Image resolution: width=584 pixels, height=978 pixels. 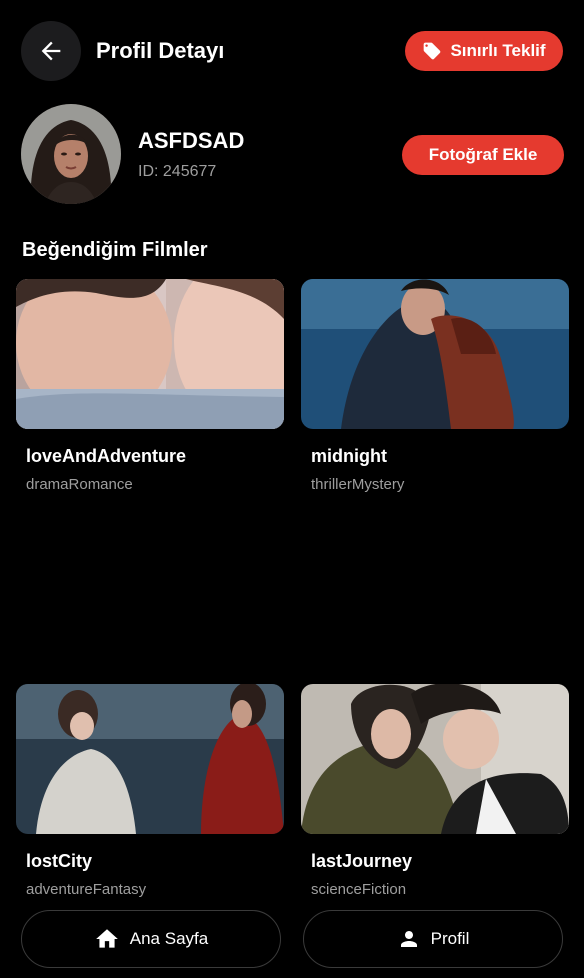 What do you see at coordinates (292, 50) in the screenshot?
I see `app-header: Profil Detayı Sınırlı Teklif` at bounding box center [292, 50].